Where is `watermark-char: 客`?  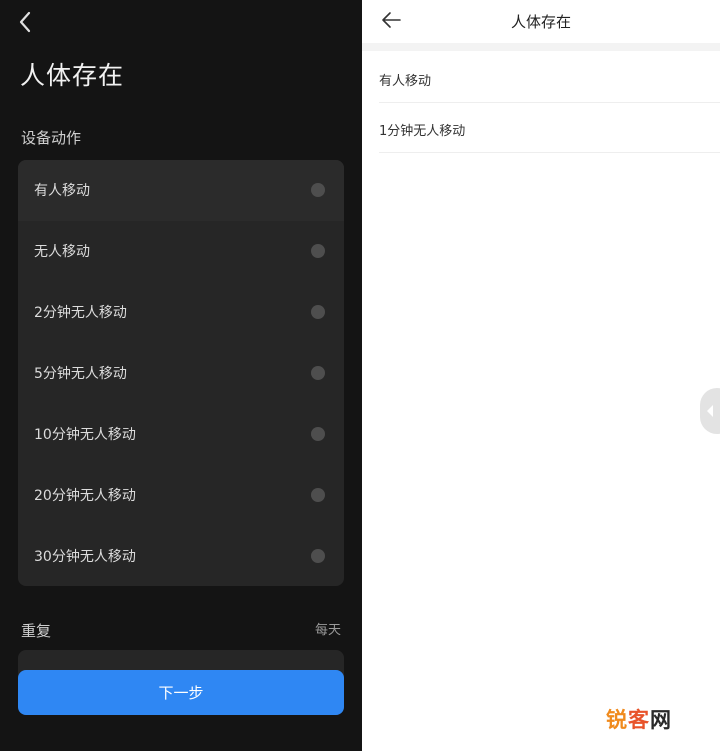 watermark-char: 客 is located at coordinates (639, 720).